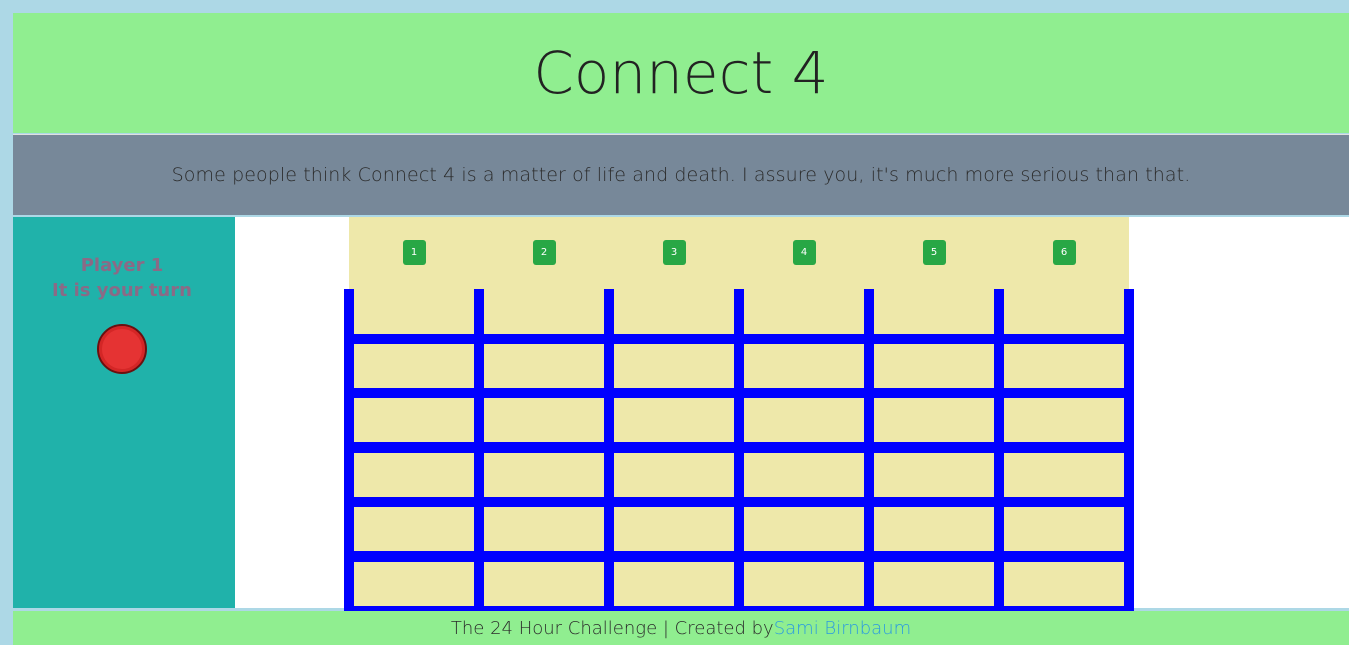 The width and height of the screenshot is (1349, 645). I want to click on player-panel: Player 1 It is your turn, so click(124, 412).